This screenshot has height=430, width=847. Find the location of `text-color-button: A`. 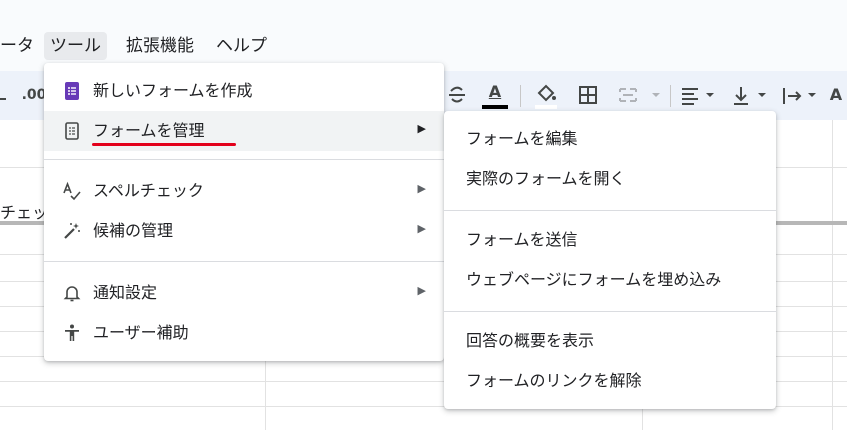

text-color-button: A is located at coordinates (495, 95).